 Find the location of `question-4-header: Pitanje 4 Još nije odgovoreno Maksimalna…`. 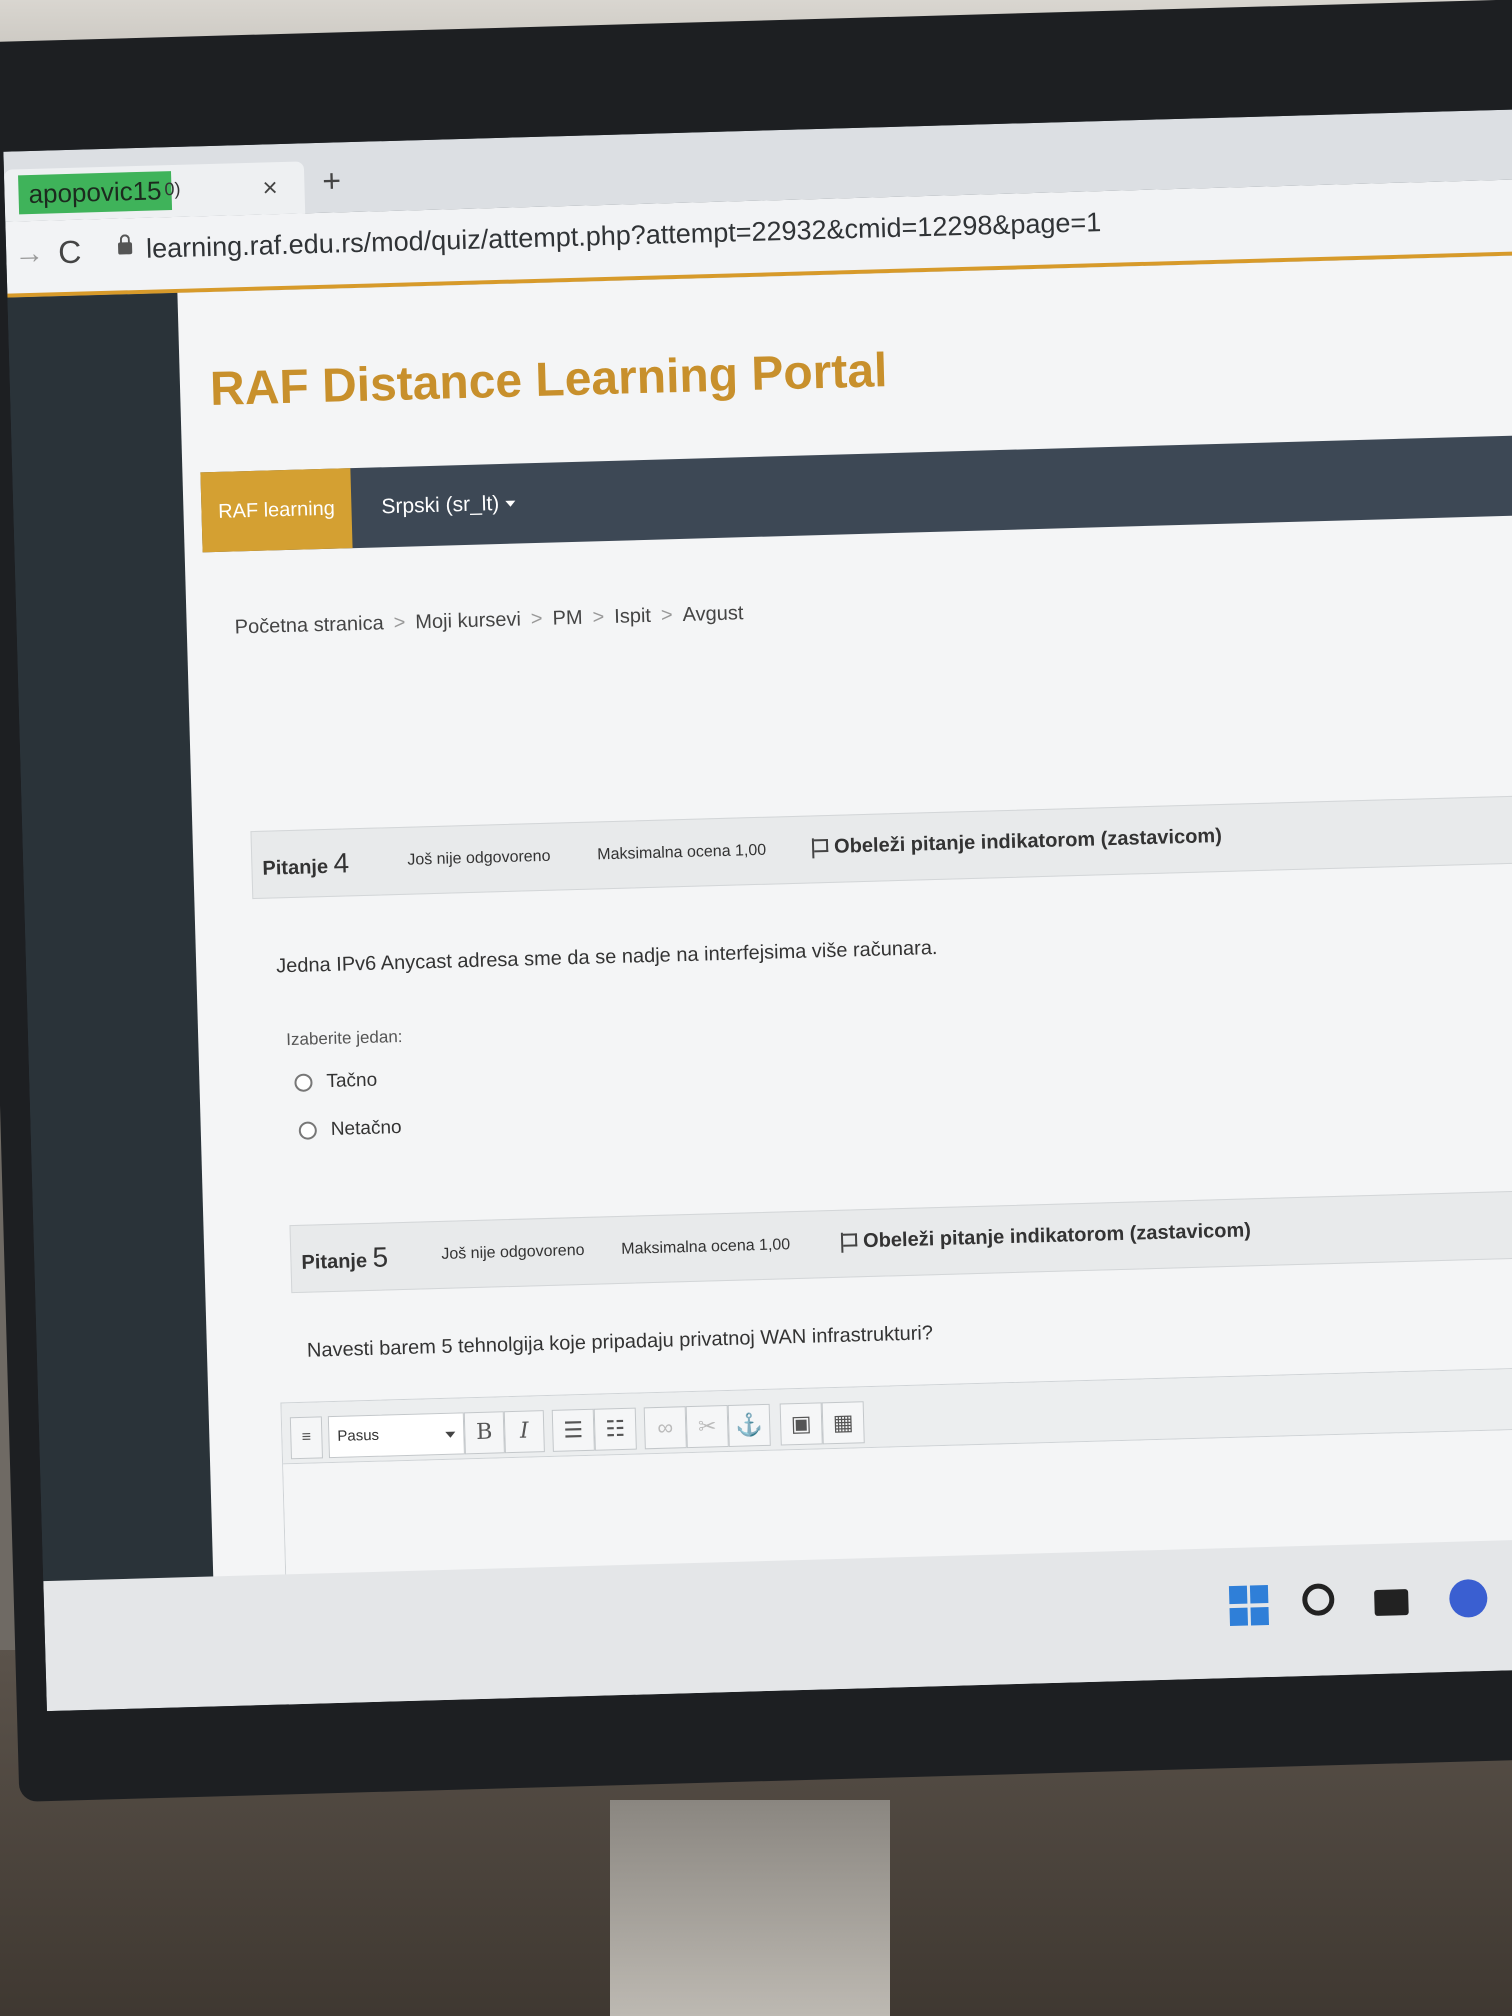

question-4-header: Pitanje 4 Još nije odgovoreno Maksimalna… is located at coordinates (881, 846).